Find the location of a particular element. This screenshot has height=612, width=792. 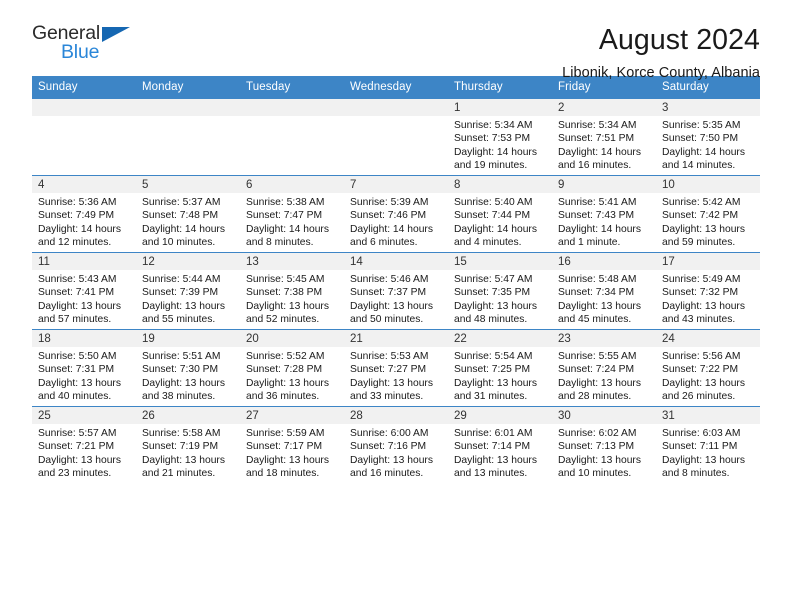

sunset-text: Sunset: 7:22 PM is located at coordinates (700, 370).